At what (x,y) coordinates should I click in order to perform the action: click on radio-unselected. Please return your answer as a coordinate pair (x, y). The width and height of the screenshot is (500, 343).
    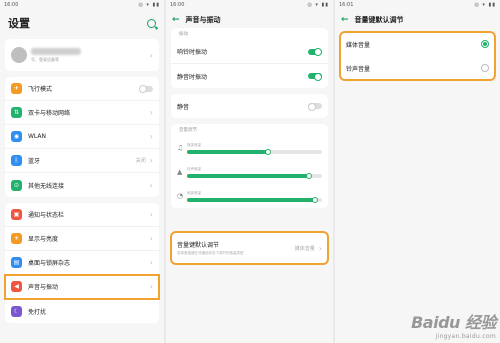
    Looking at the image, I should click on (485, 68).